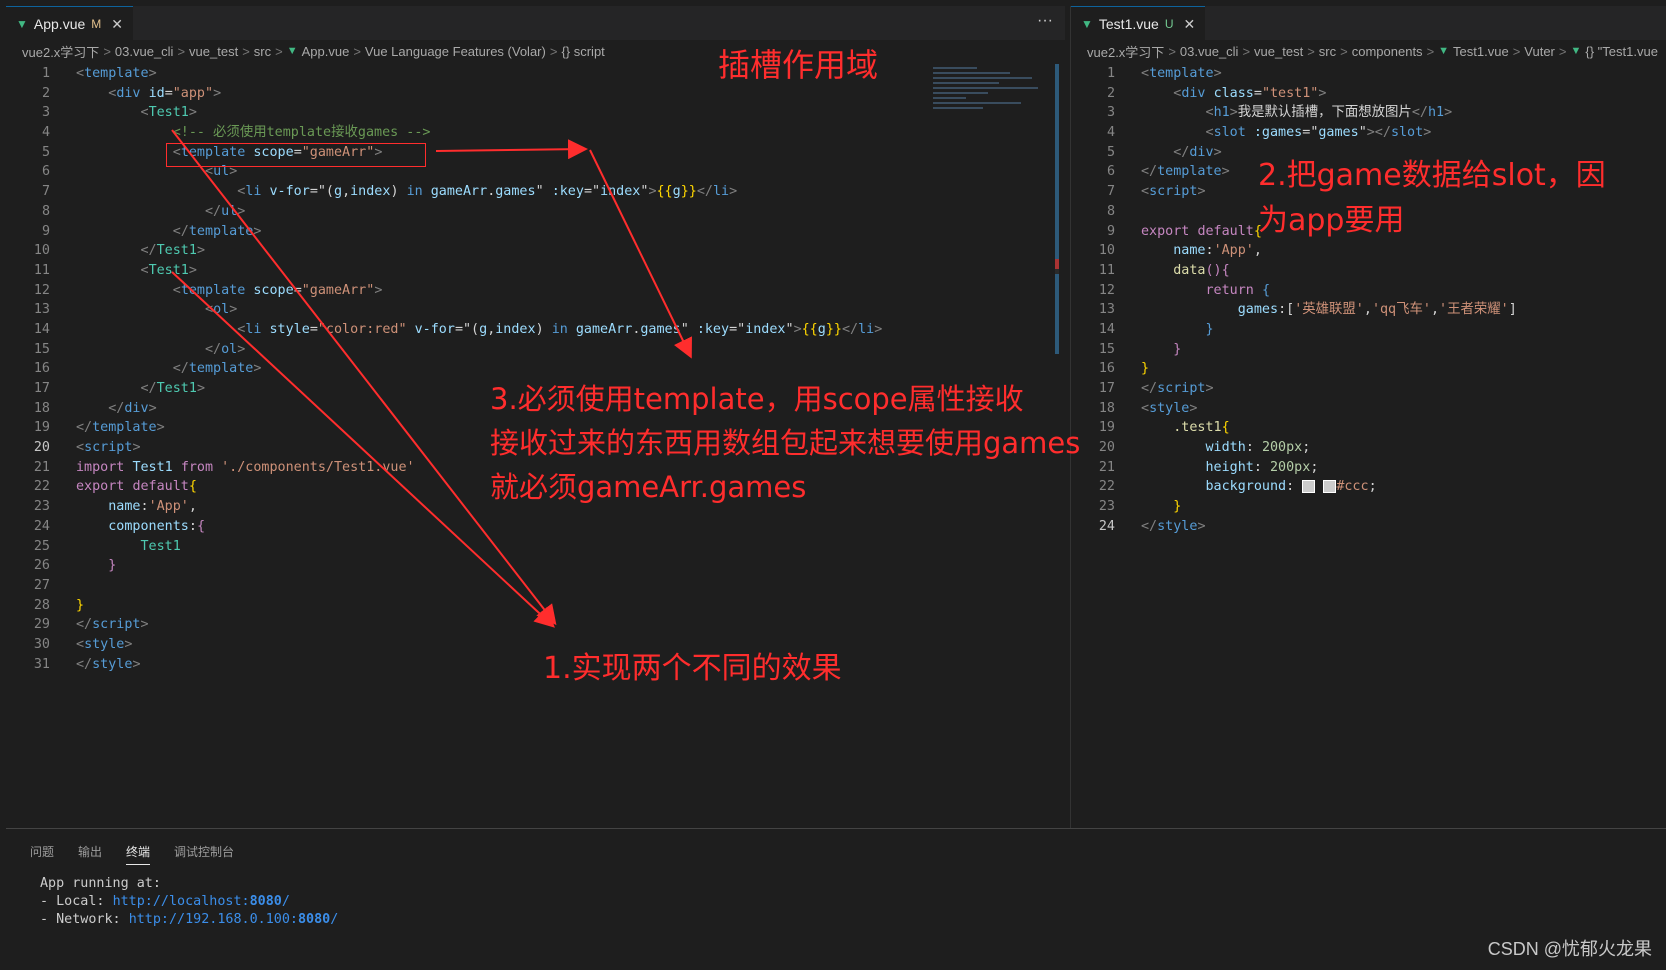  Describe the element at coordinates (535, 547) in the screenshot. I see `code-line: 25 Test1` at that location.